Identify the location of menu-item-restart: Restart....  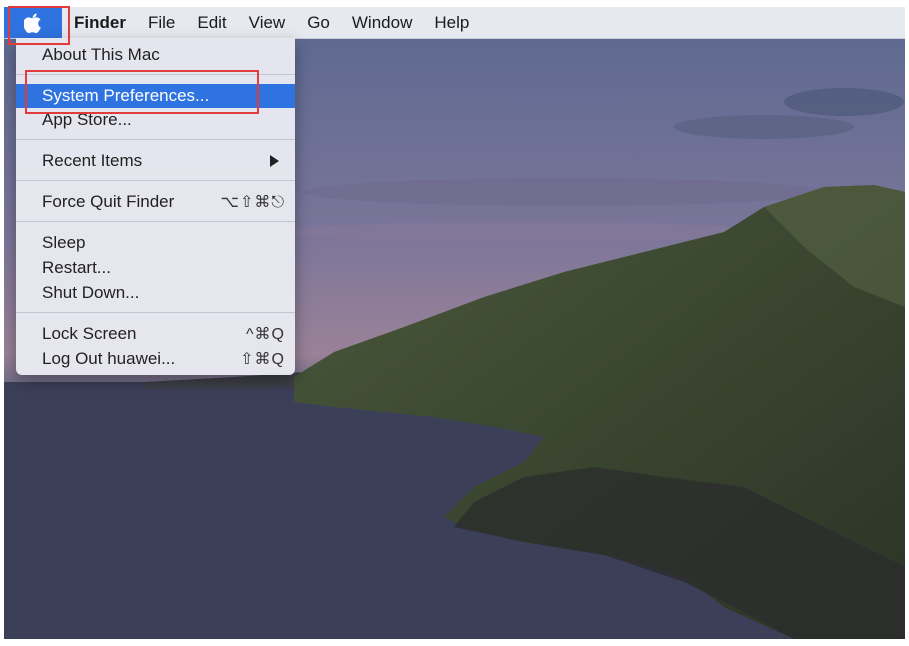
(155, 268).